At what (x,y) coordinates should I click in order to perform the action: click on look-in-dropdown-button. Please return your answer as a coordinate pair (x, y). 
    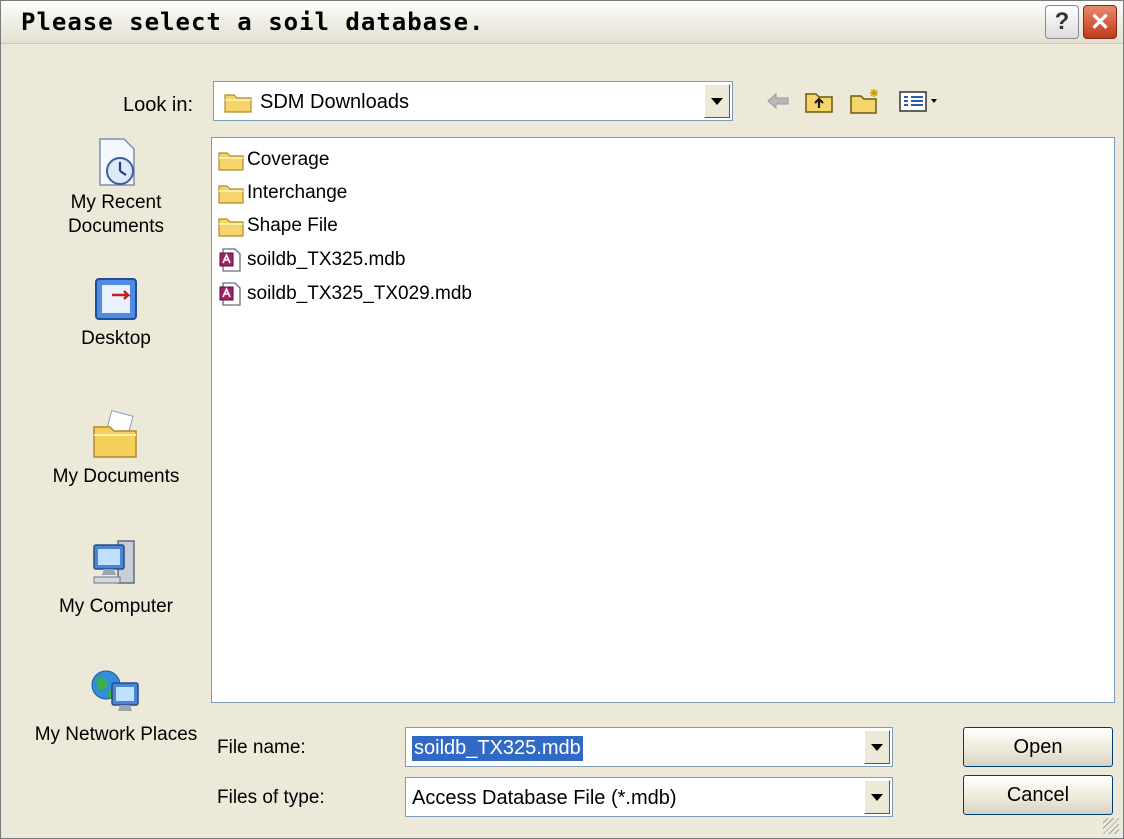
    Looking at the image, I should click on (717, 101).